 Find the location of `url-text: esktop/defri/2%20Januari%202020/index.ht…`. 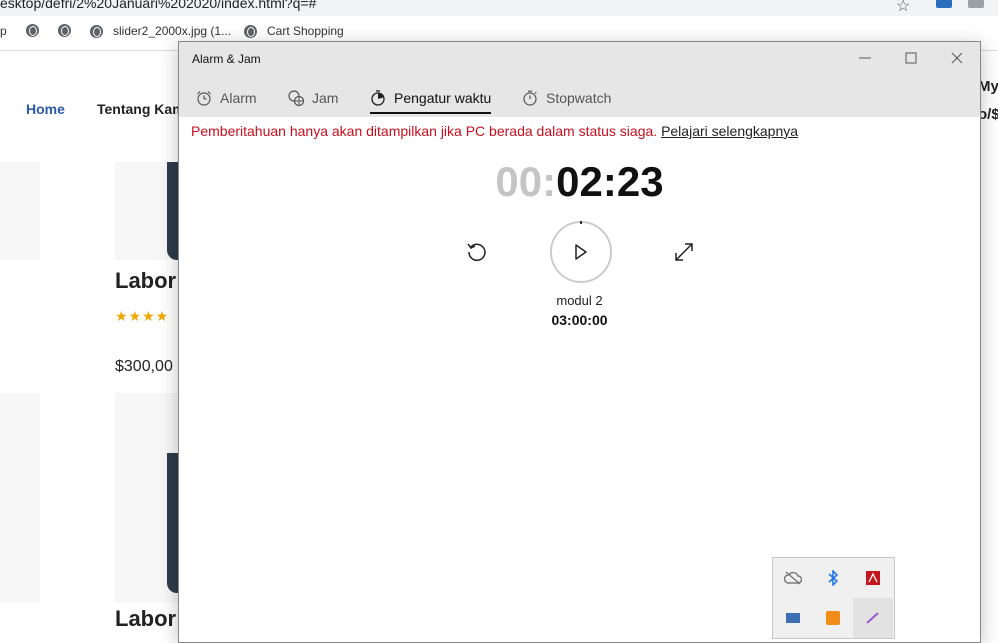

url-text: esktop/defri/2%20Januari%202020/index.ht… is located at coordinates (158, 5).